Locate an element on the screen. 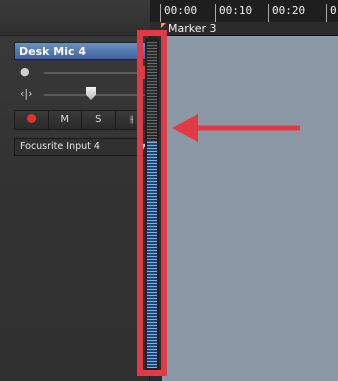 This screenshot has height=381, width=338. record-arm-button is located at coordinates (32, 120).